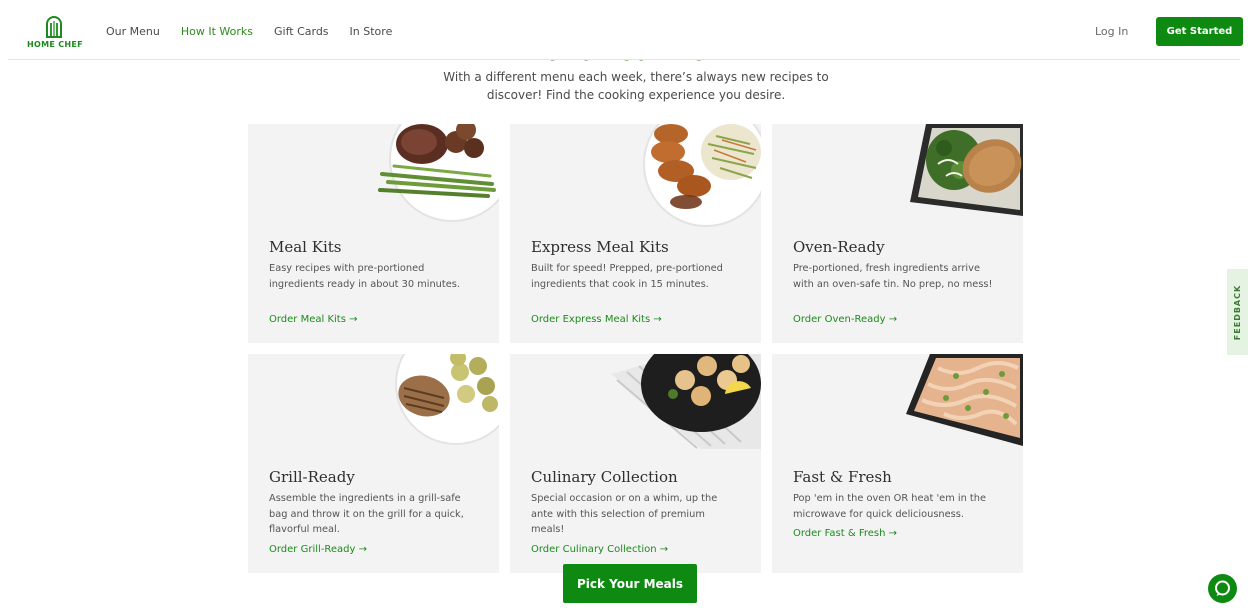  I want to click on chef-hat-icon, so click(54, 26).